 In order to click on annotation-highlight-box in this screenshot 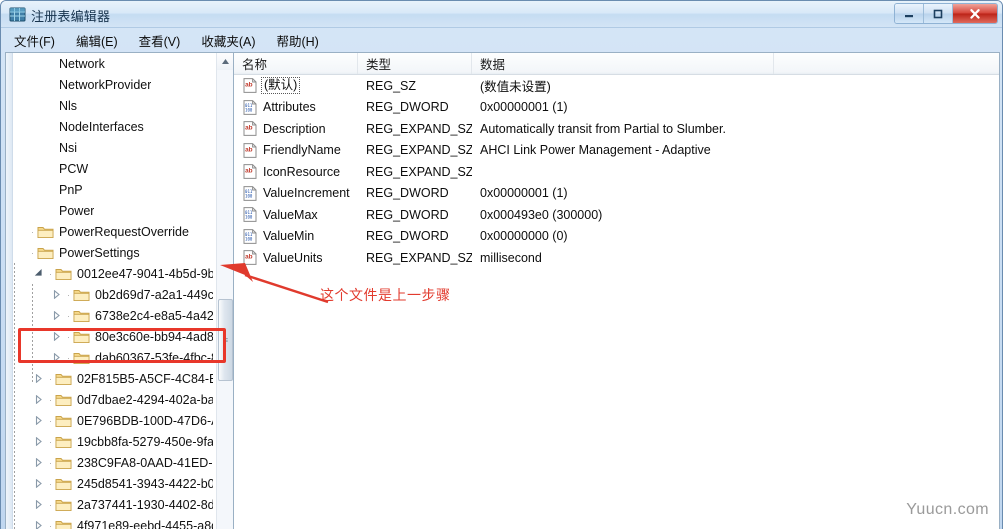, I will do `click(122, 345)`.